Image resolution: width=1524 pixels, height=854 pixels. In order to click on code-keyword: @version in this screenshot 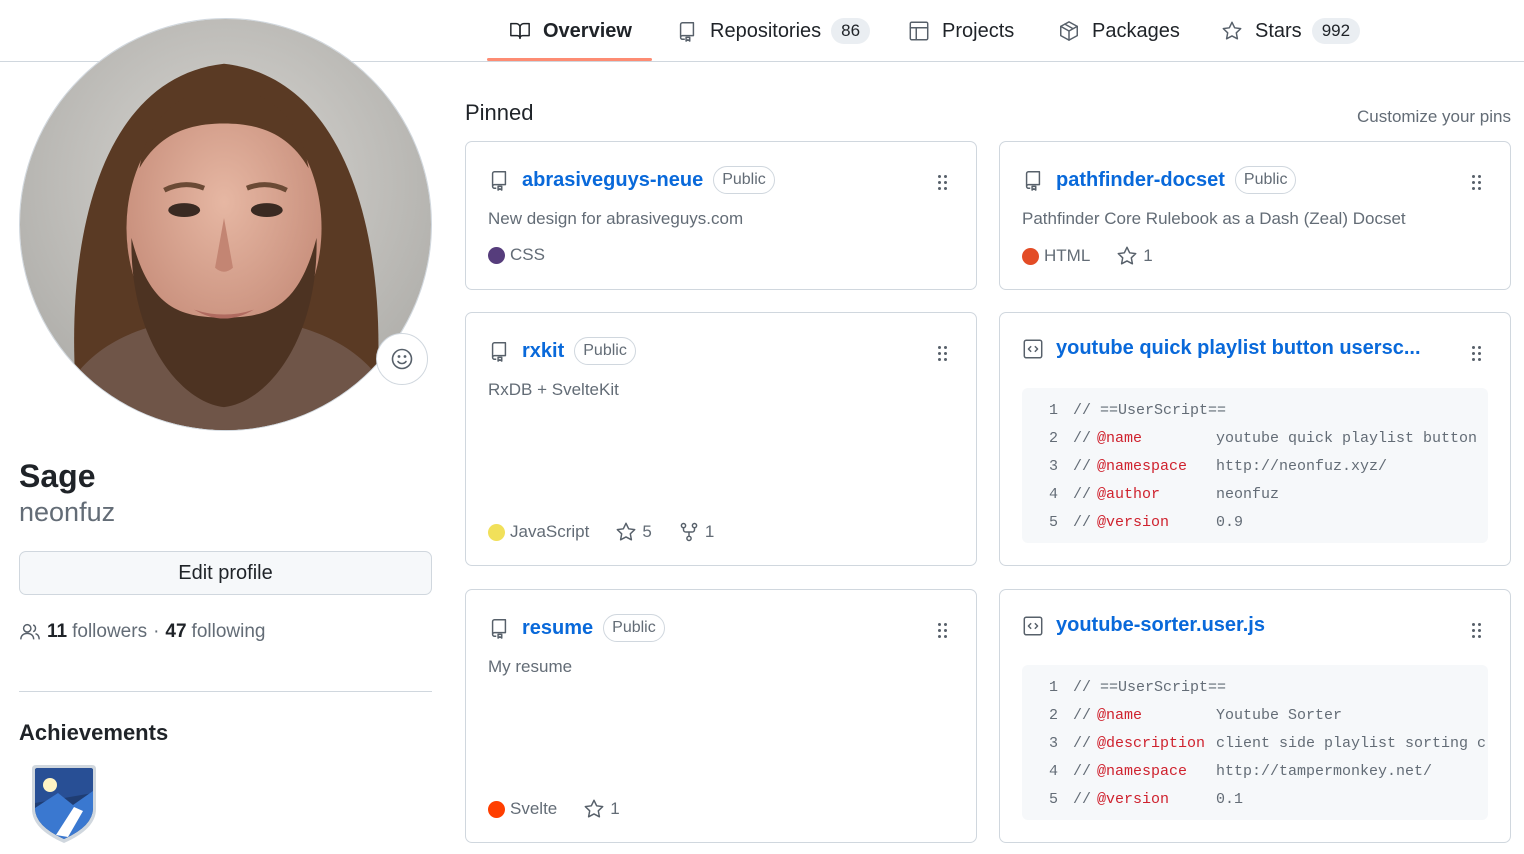, I will do `click(1133, 799)`.